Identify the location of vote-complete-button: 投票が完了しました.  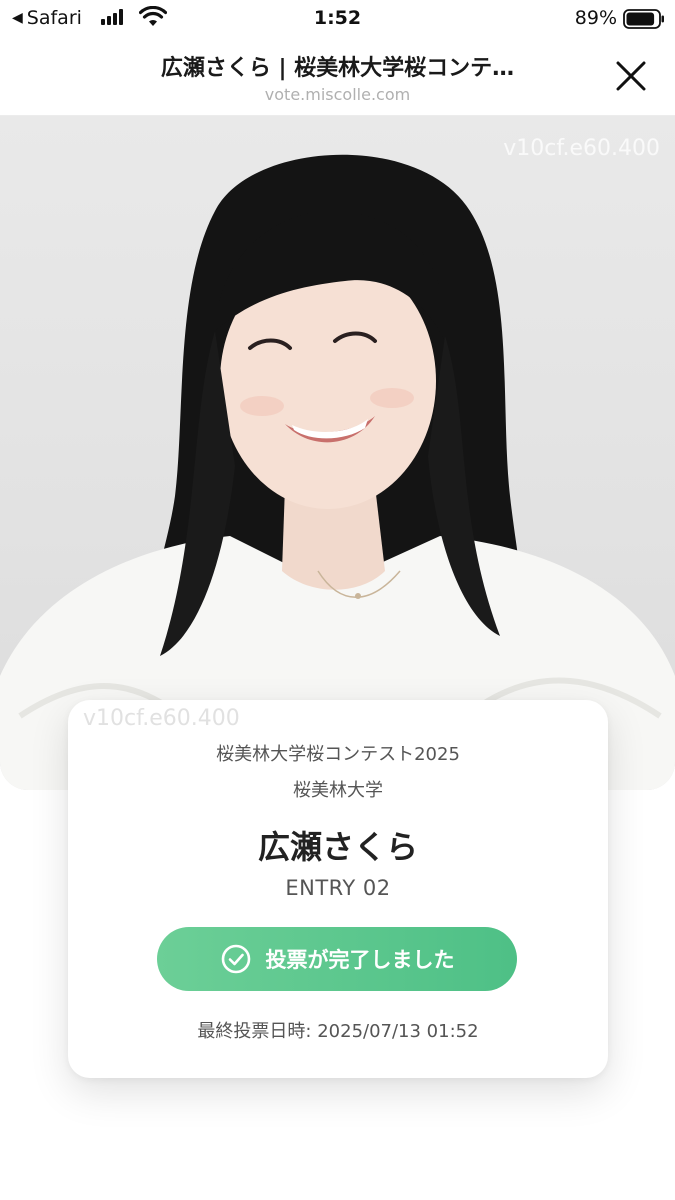
(337, 959).